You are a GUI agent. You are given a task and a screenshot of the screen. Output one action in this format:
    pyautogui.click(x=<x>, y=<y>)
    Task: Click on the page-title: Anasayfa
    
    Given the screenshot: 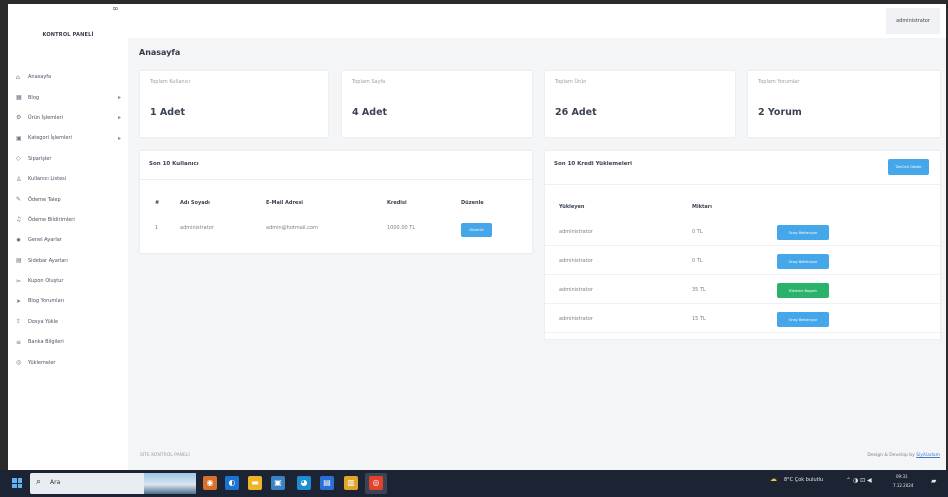 What is the action you would take?
    pyautogui.click(x=160, y=52)
    